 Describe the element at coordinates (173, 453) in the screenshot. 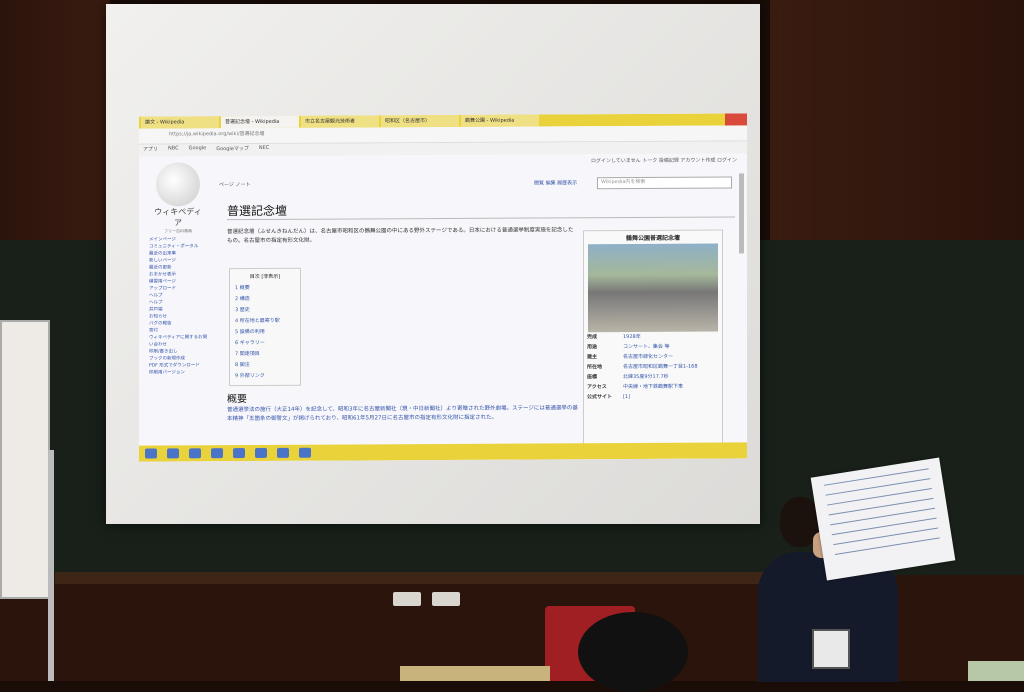

I see `explorer-icon` at that location.